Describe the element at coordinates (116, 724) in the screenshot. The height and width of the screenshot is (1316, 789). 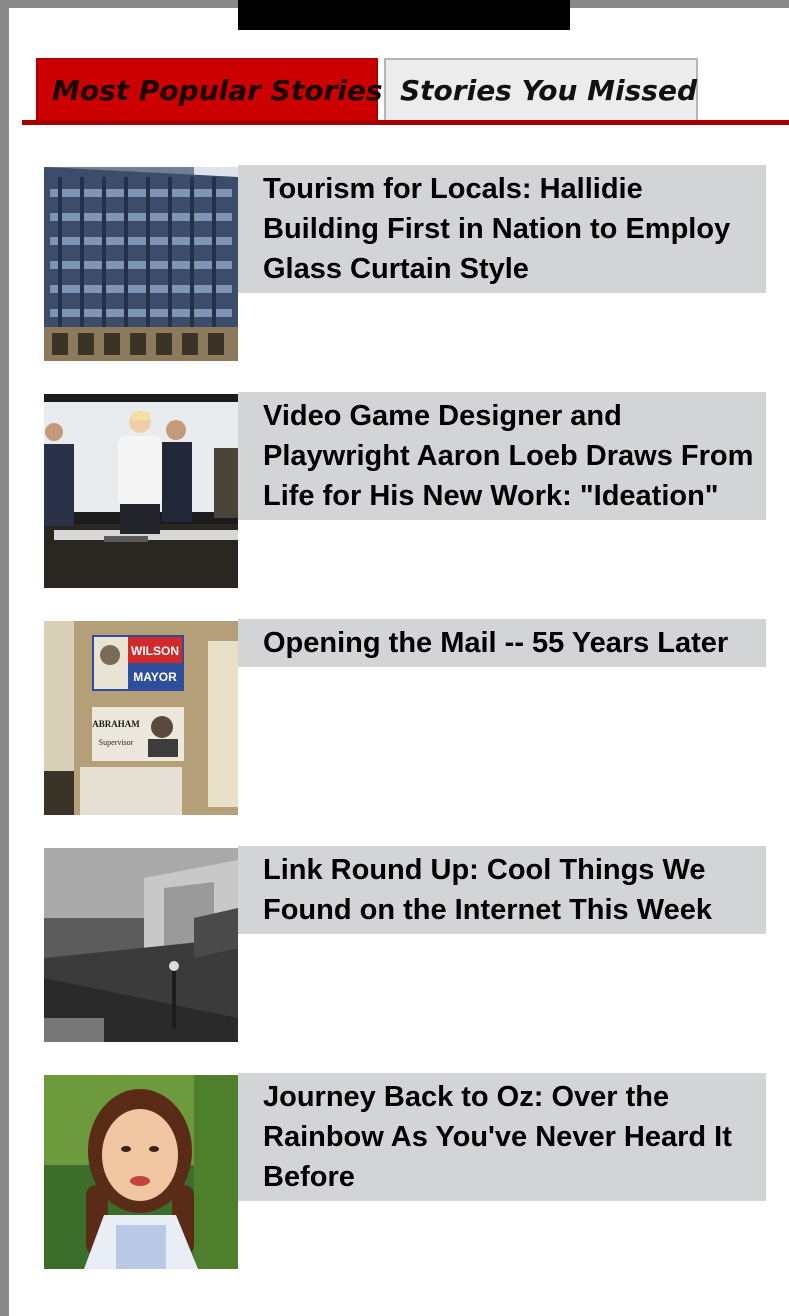
I see `poster-abraham-text: ABRAHAM` at that location.